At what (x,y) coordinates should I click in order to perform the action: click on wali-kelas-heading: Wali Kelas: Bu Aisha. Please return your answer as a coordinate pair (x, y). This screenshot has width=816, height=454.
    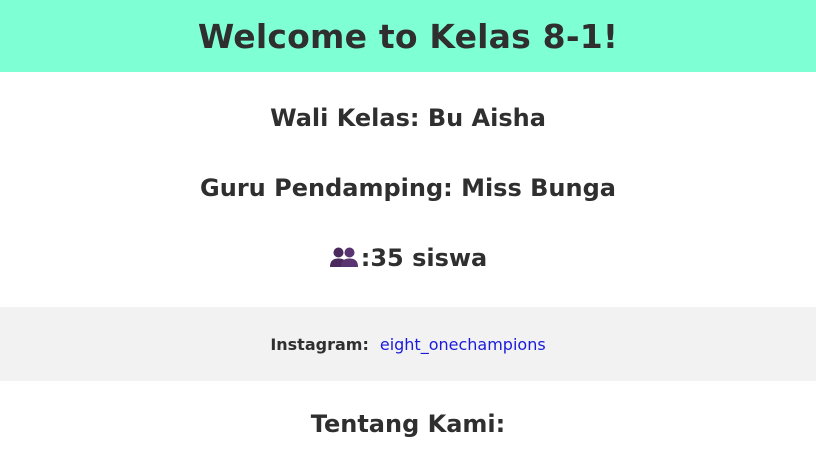
    Looking at the image, I should click on (408, 118).